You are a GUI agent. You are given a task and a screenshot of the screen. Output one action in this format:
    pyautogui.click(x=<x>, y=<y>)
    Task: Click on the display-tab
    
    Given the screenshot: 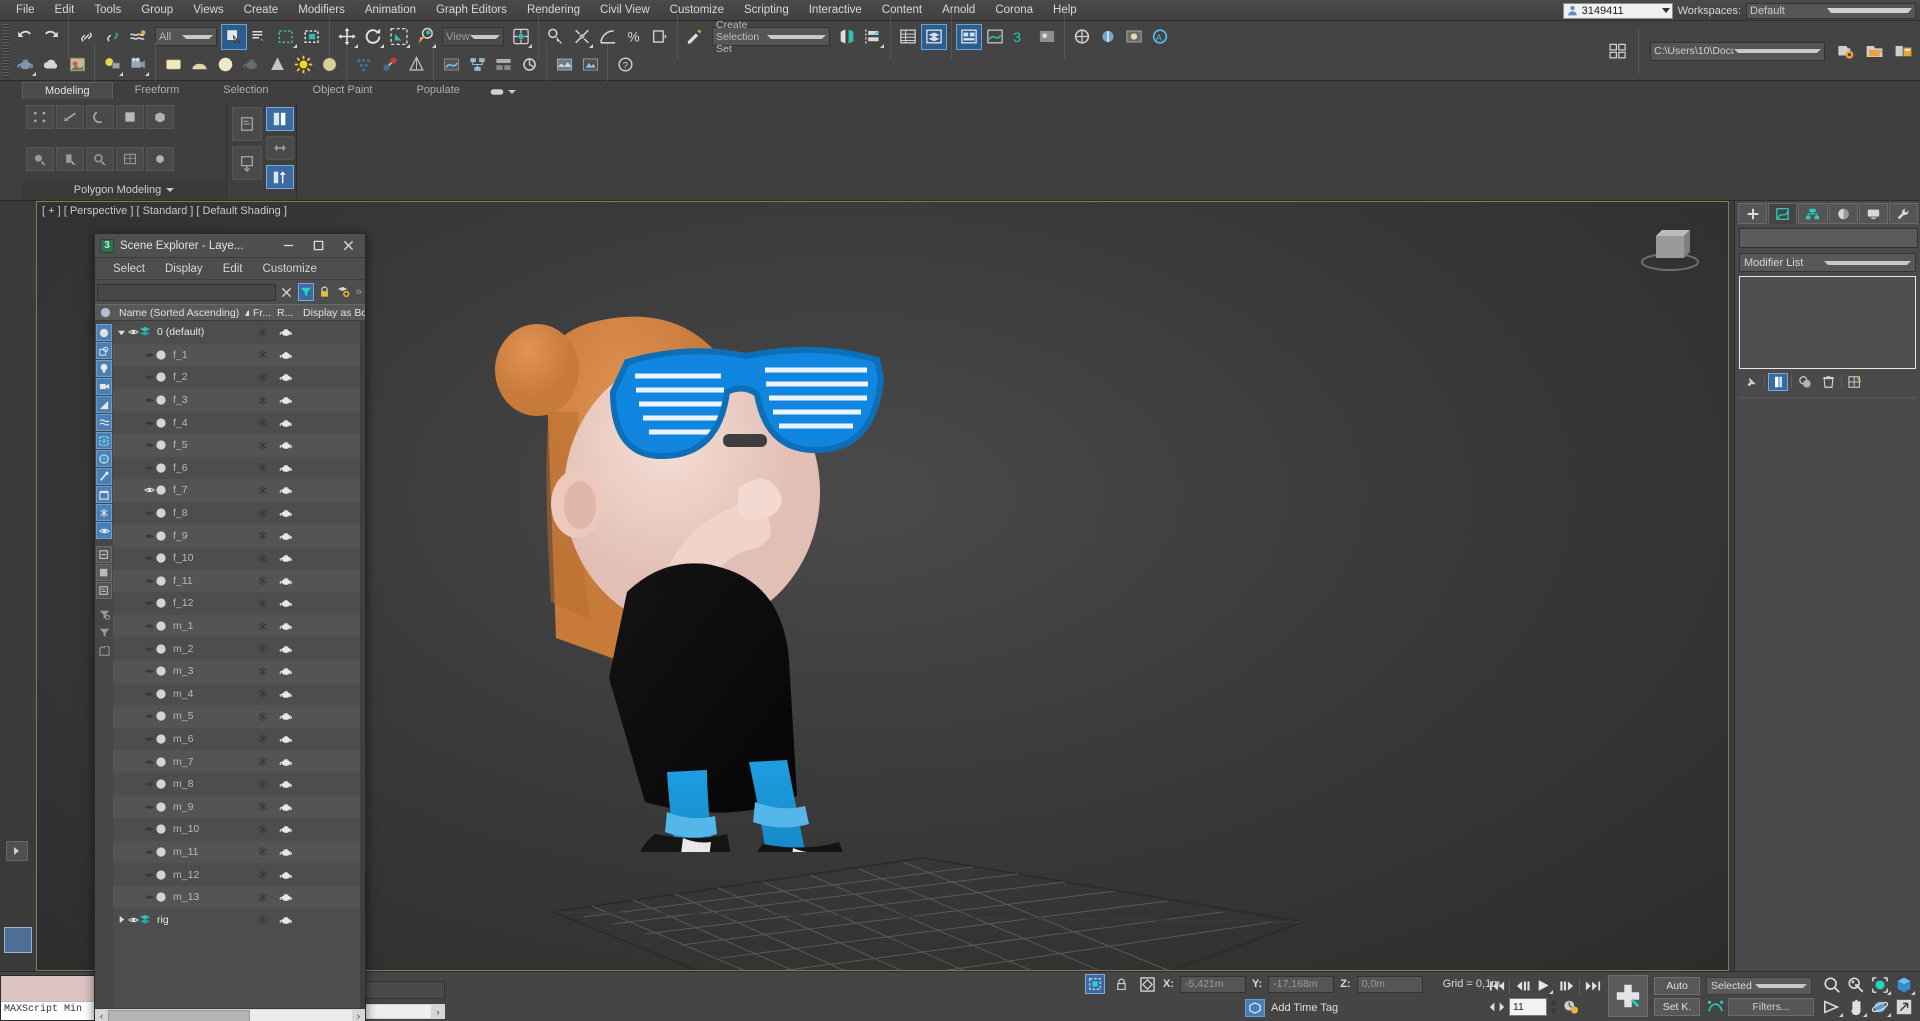 What is the action you would take?
    pyautogui.click(x=1873, y=213)
    